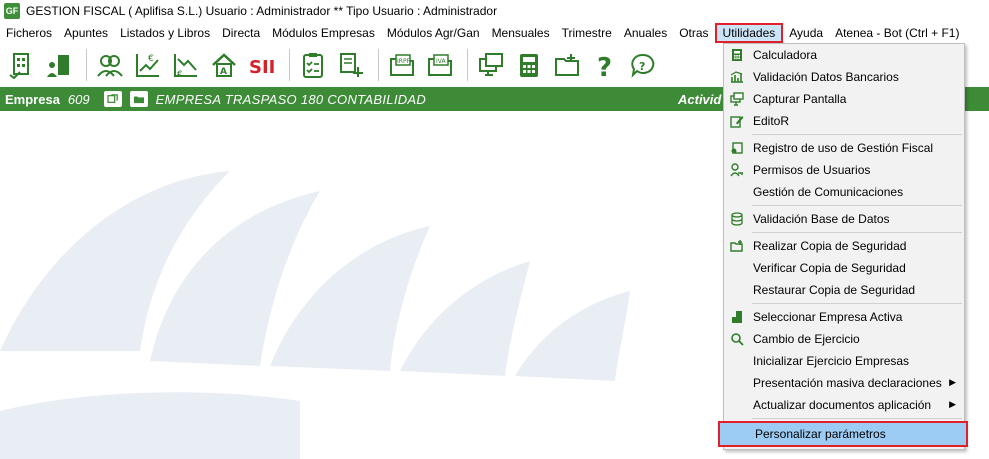 The height and width of the screenshot is (459, 989). Describe the element at coordinates (737, 170) in the screenshot. I see `user-key-icon` at that location.